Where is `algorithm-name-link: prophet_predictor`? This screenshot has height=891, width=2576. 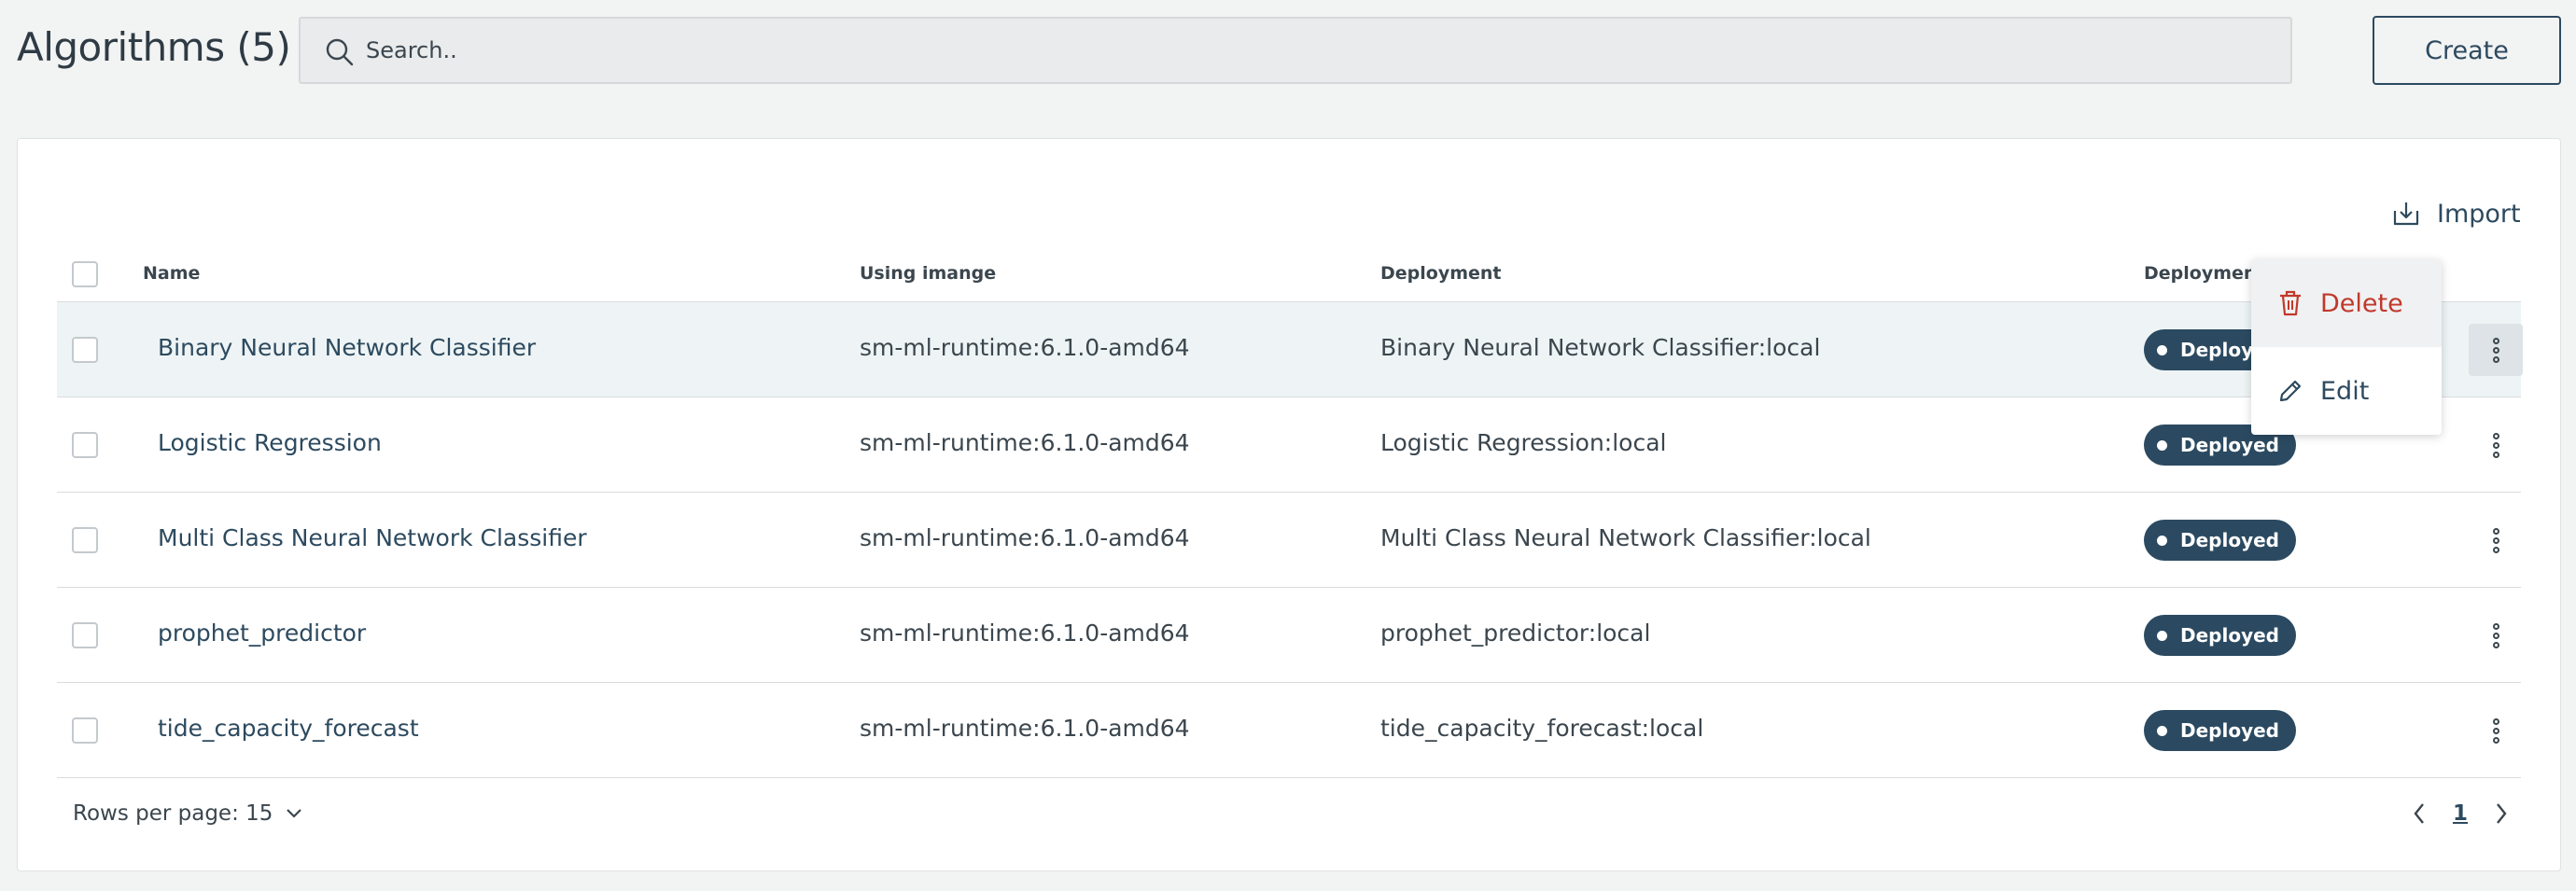 algorithm-name-link: prophet_predictor is located at coordinates (262, 633).